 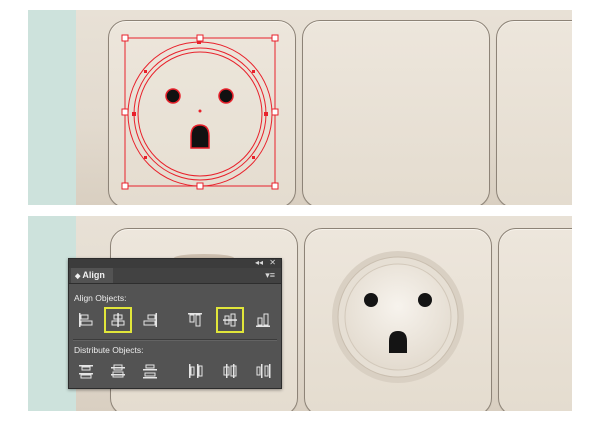 I want to click on distribute-bottom-icon, so click(x=150, y=371).